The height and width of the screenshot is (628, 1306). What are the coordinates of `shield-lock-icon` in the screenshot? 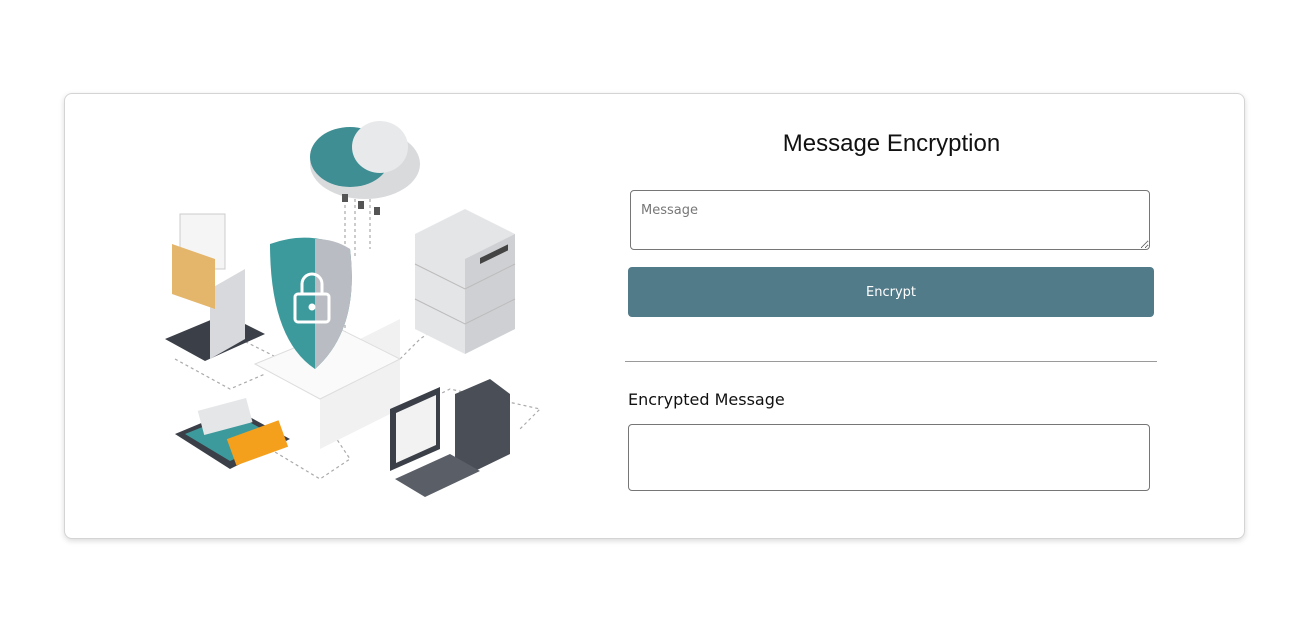 It's located at (327, 343).